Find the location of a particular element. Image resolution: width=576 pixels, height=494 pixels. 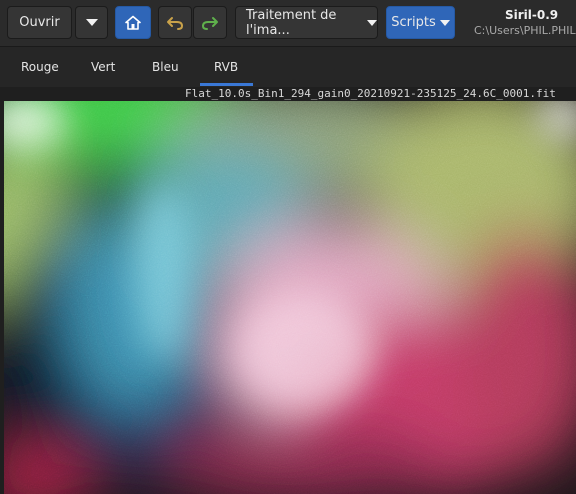

home-icon is located at coordinates (133, 22).